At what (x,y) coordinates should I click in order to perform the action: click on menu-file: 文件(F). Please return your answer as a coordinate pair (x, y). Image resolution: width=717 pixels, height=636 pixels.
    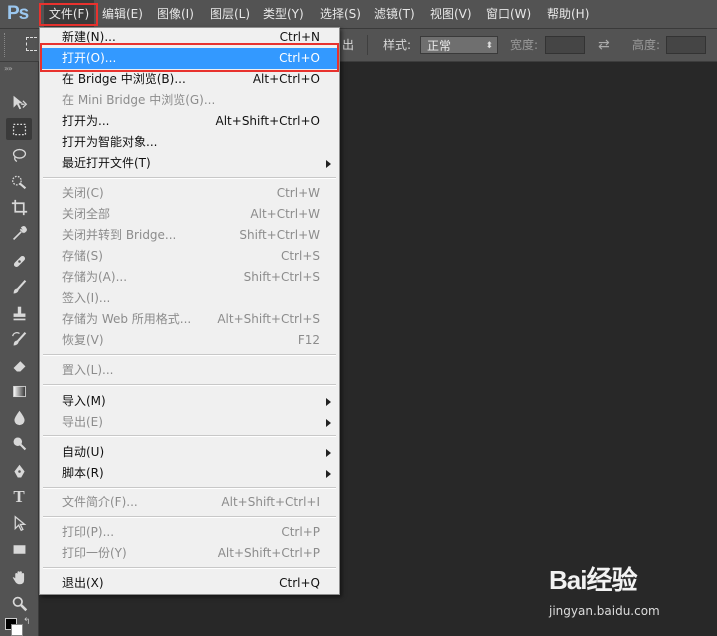
    Looking at the image, I should click on (69, 14).